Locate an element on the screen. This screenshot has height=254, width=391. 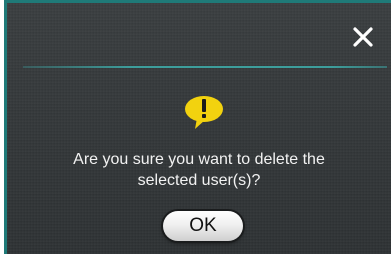
message-line-1: Are you sure you want to delete the is located at coordinates (199, 159).